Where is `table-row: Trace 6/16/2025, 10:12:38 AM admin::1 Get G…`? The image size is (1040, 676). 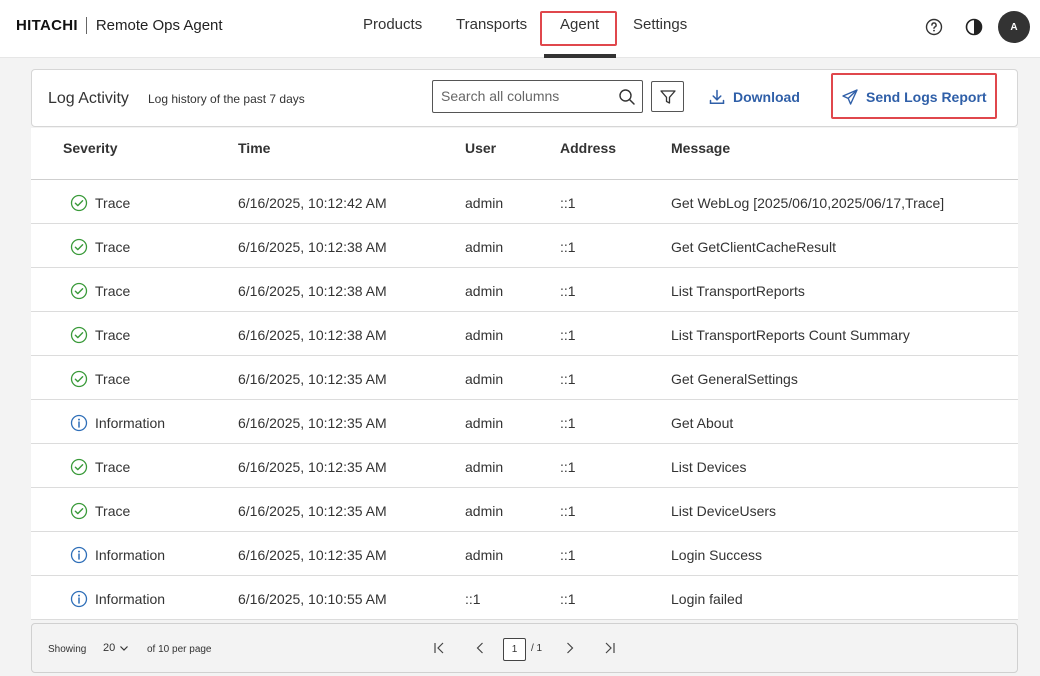 table-row: Trace 6/16/2025, 10:12:38 AM admin::1 Get G… is located at coordinates (524, 246).